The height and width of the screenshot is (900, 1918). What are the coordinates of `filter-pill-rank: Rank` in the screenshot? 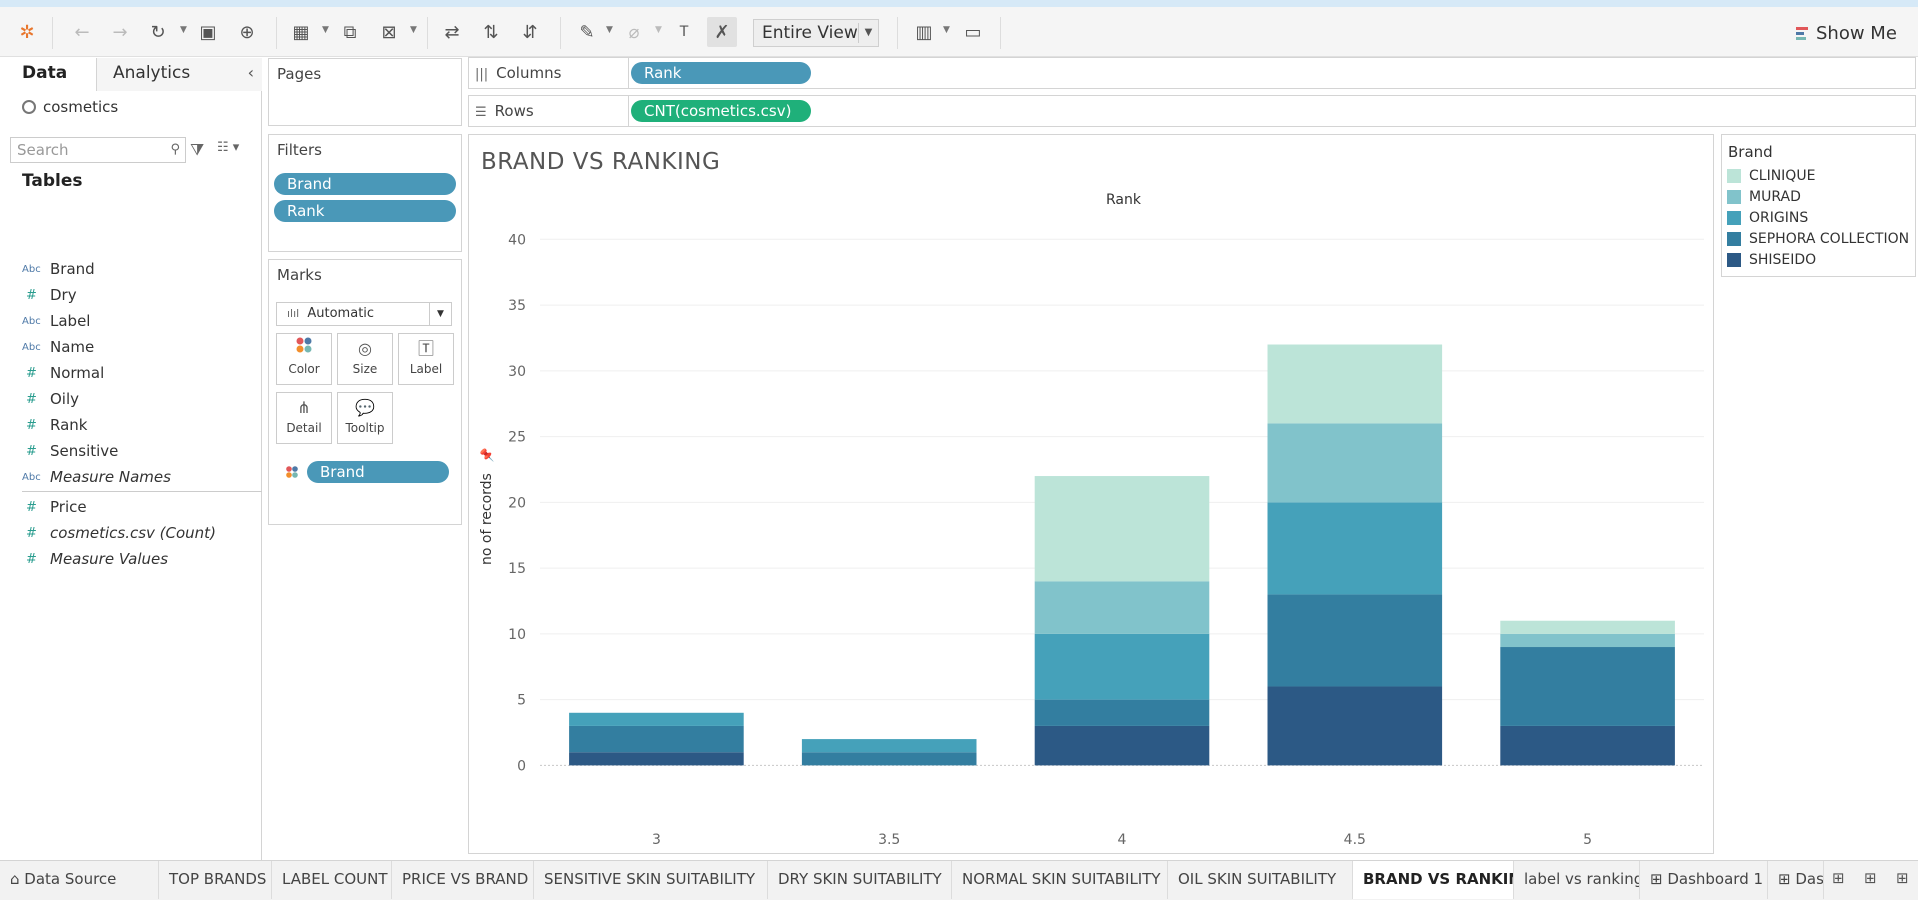 It's located at (365, 211).